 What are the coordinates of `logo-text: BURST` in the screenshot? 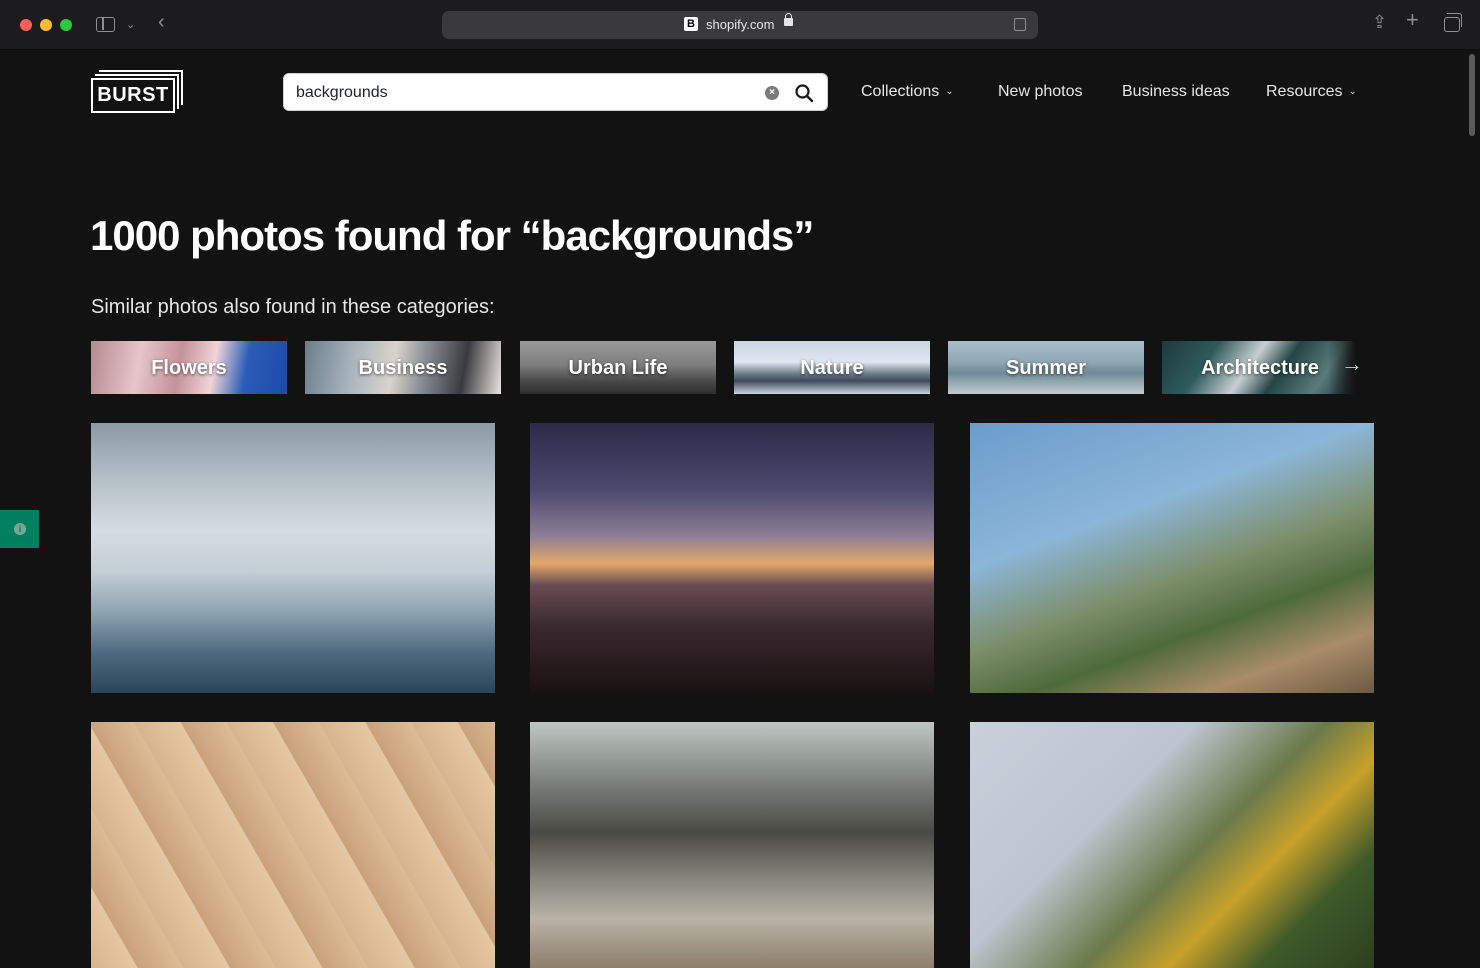 It's located at (133, 95).